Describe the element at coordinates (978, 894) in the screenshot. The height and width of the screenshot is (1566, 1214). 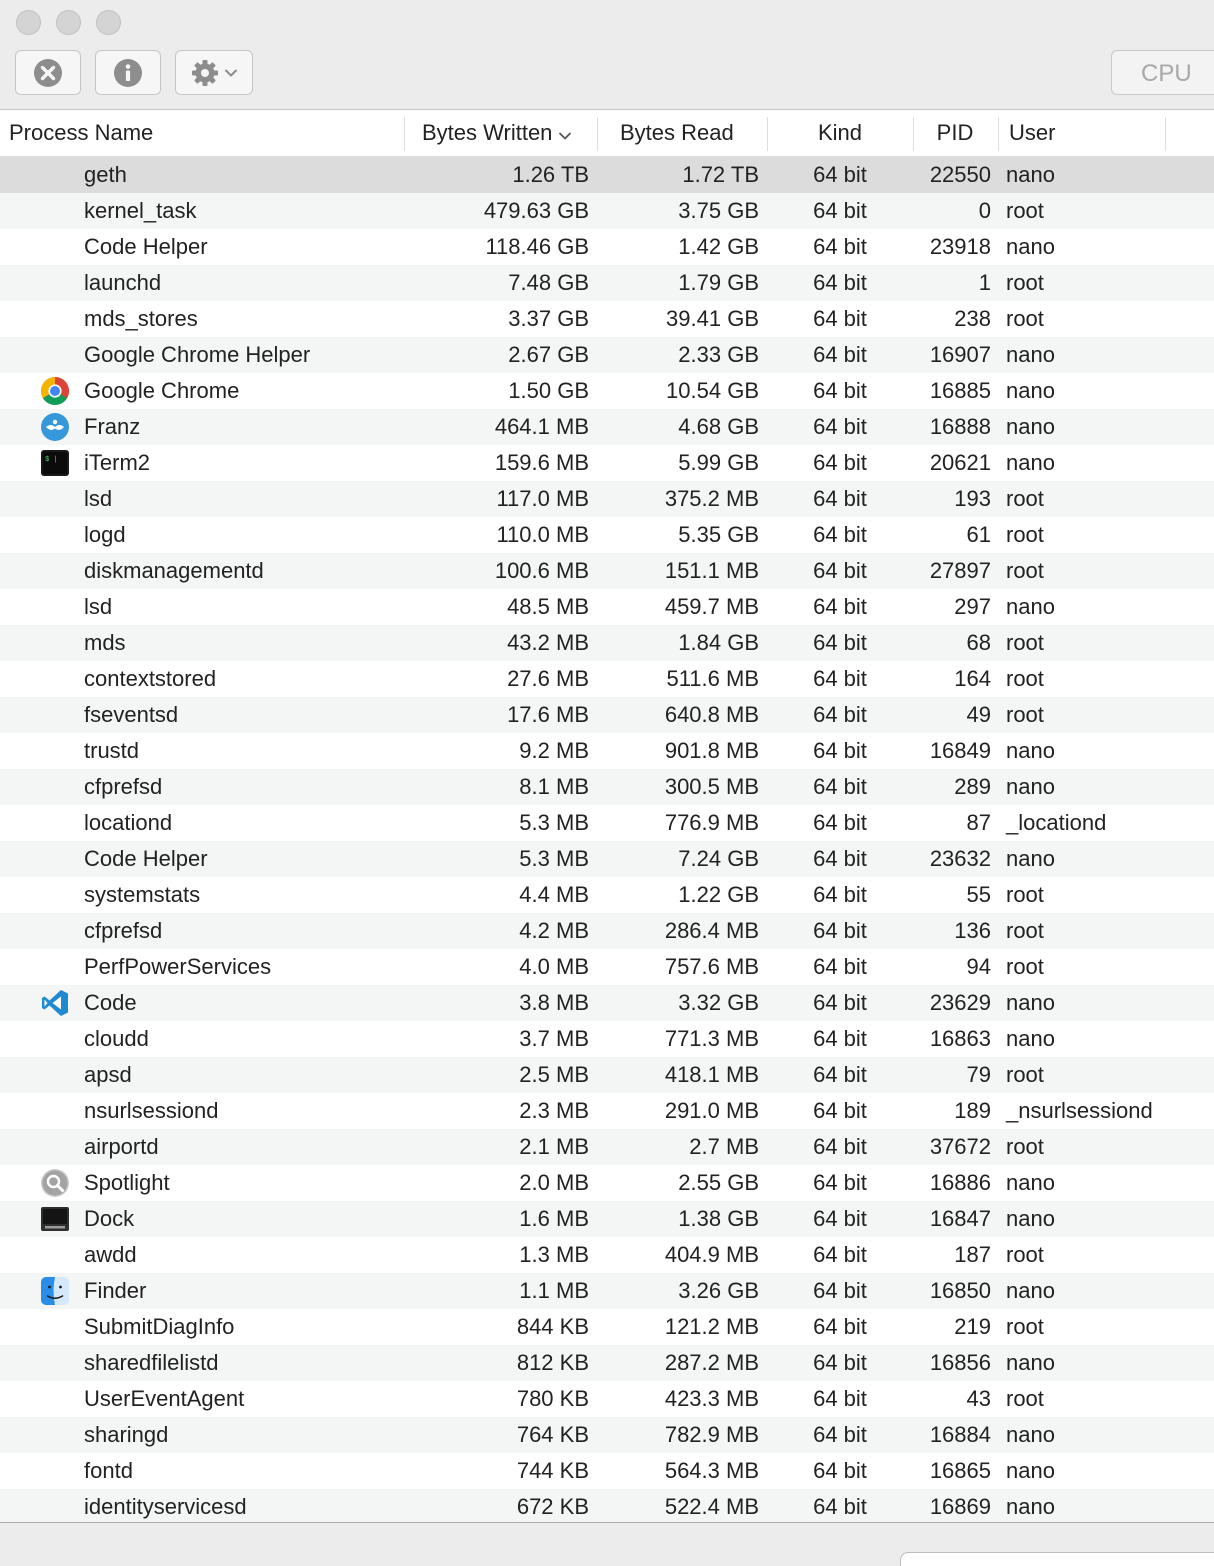
I see `pid-cell: 55` at that location.